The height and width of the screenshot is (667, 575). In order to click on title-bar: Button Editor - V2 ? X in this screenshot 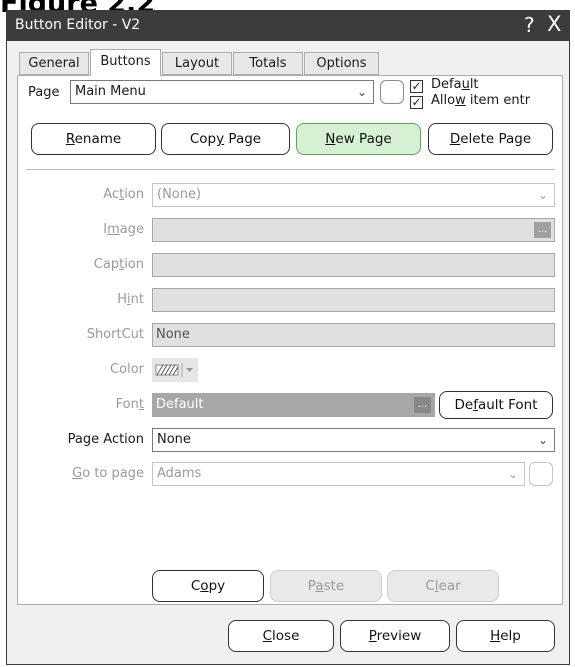, I will do `click(288, 26)`.